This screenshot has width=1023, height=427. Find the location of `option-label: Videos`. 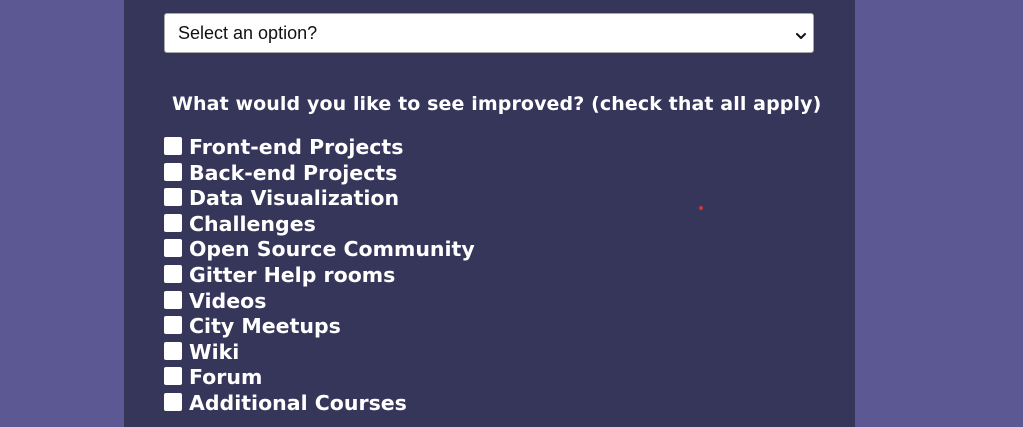

option-label: Videos is located at coordinates (228, 300).